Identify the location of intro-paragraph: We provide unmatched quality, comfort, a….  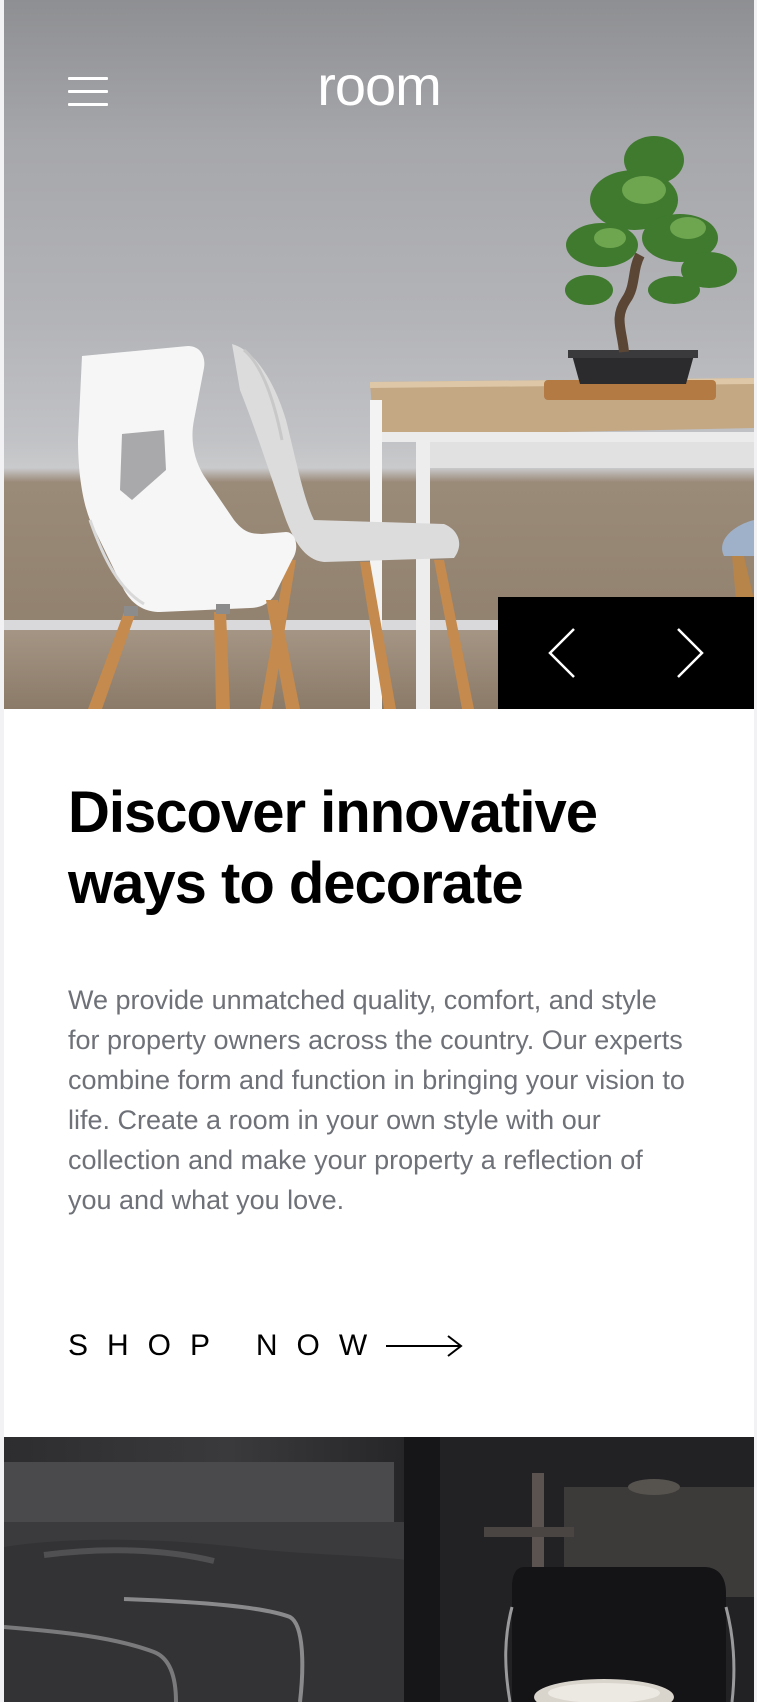
(376, 1100).